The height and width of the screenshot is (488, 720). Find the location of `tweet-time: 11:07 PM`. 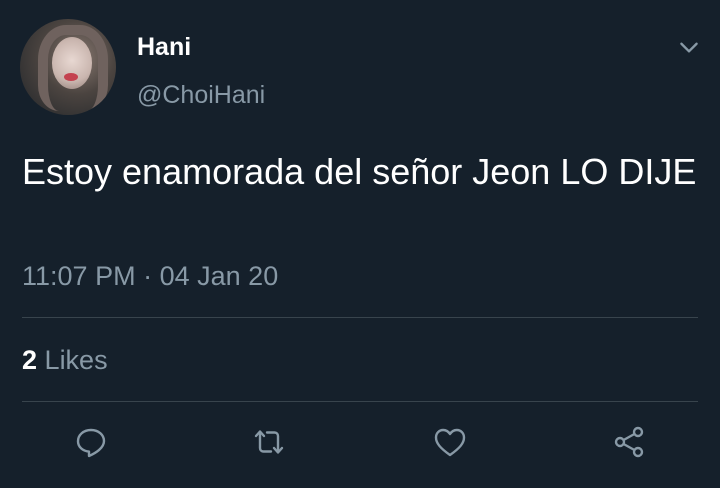

tweet-time: 11:07 PM is located at coordinates (79, 276).